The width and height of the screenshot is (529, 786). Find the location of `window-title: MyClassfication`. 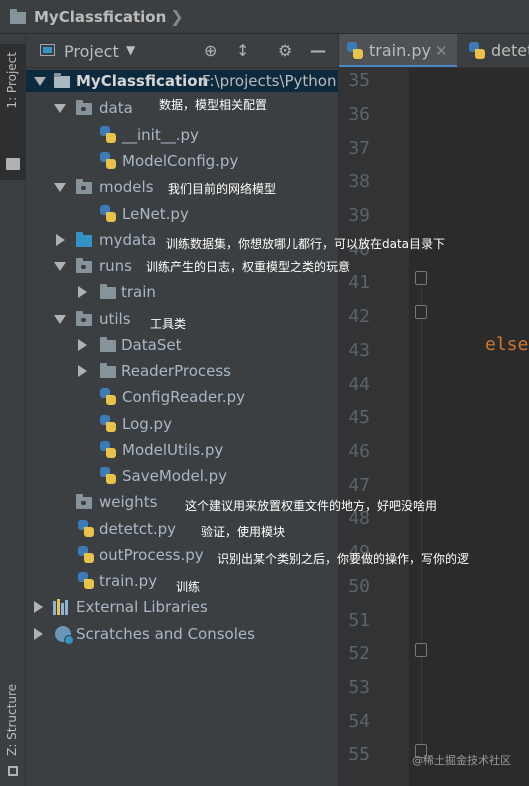

window-title: MyClassfication is located at coordinates (100, 17).